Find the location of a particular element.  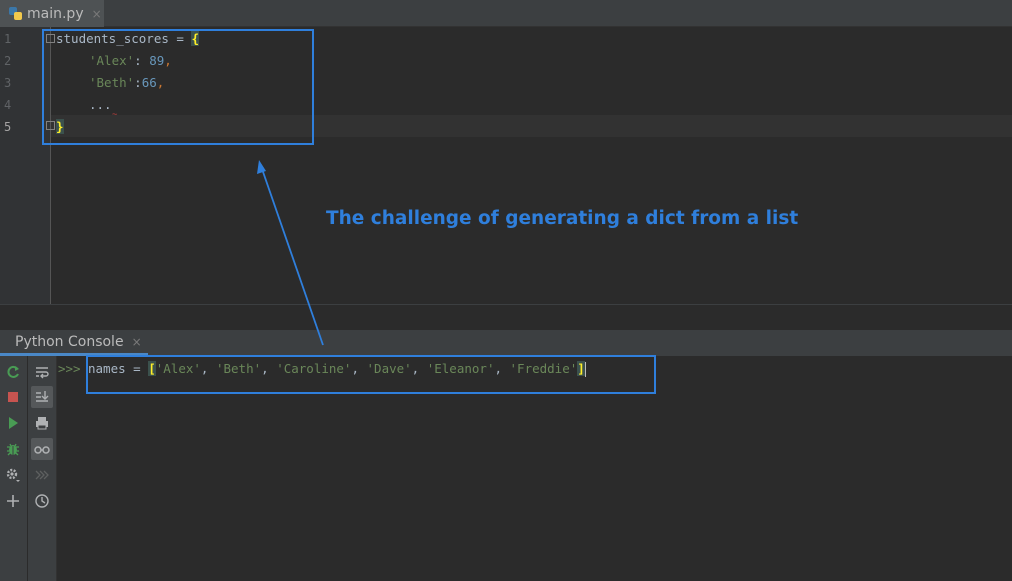

soft-wrap-icon is located at coordinates (42, 372).